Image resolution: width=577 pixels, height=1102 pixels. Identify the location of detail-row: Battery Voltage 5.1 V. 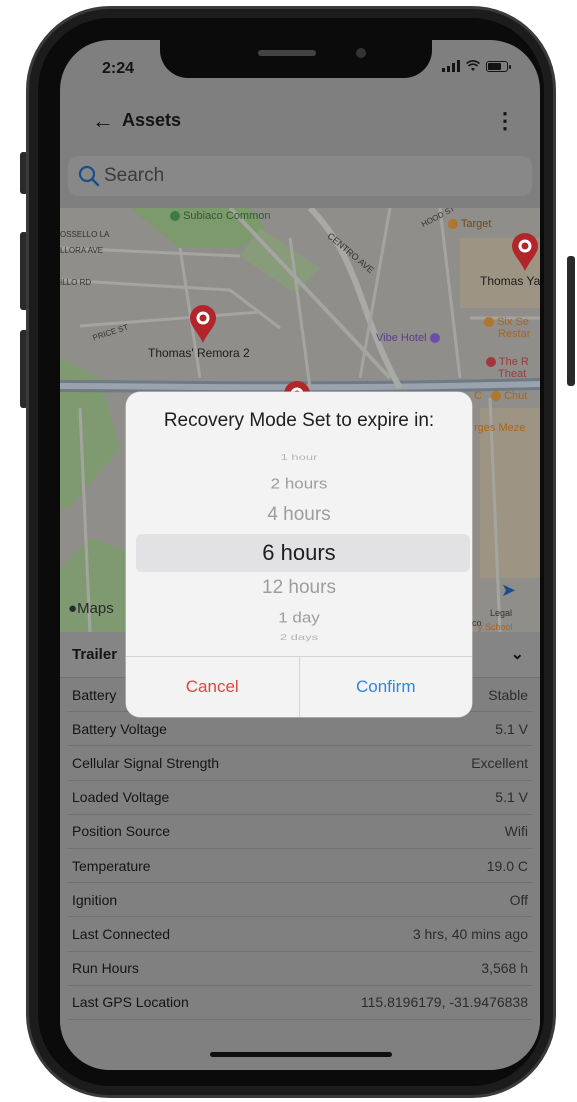
(300, 729).